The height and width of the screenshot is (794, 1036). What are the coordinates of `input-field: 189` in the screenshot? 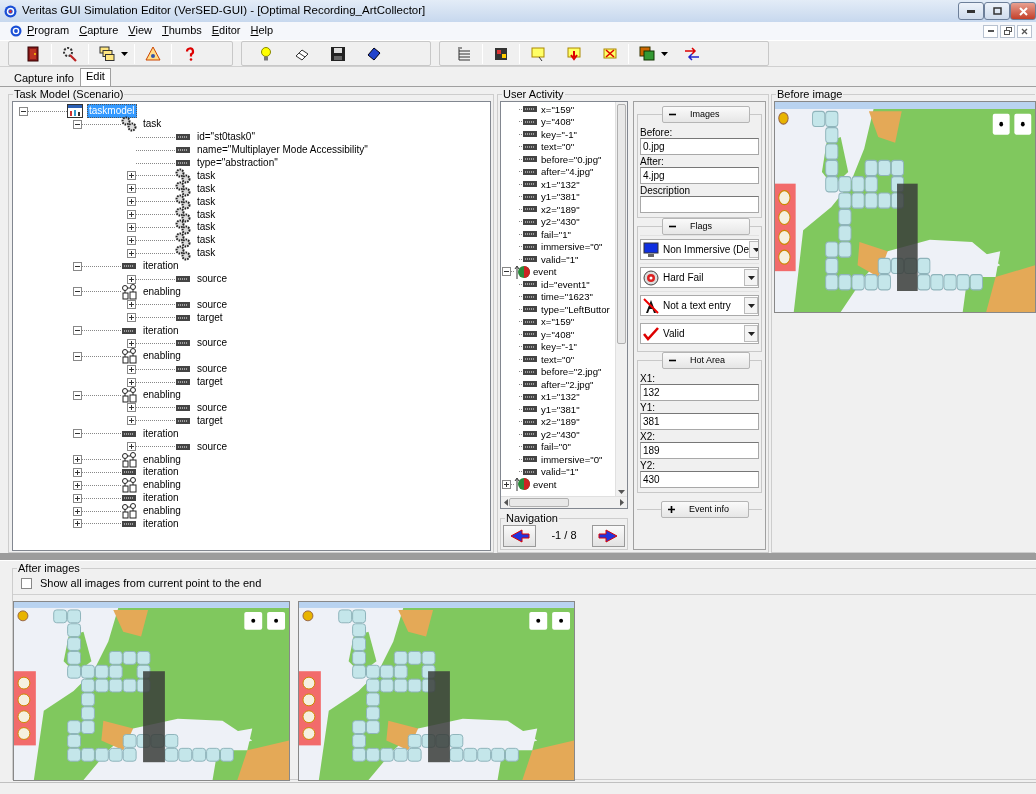 It's located at (699, 450).